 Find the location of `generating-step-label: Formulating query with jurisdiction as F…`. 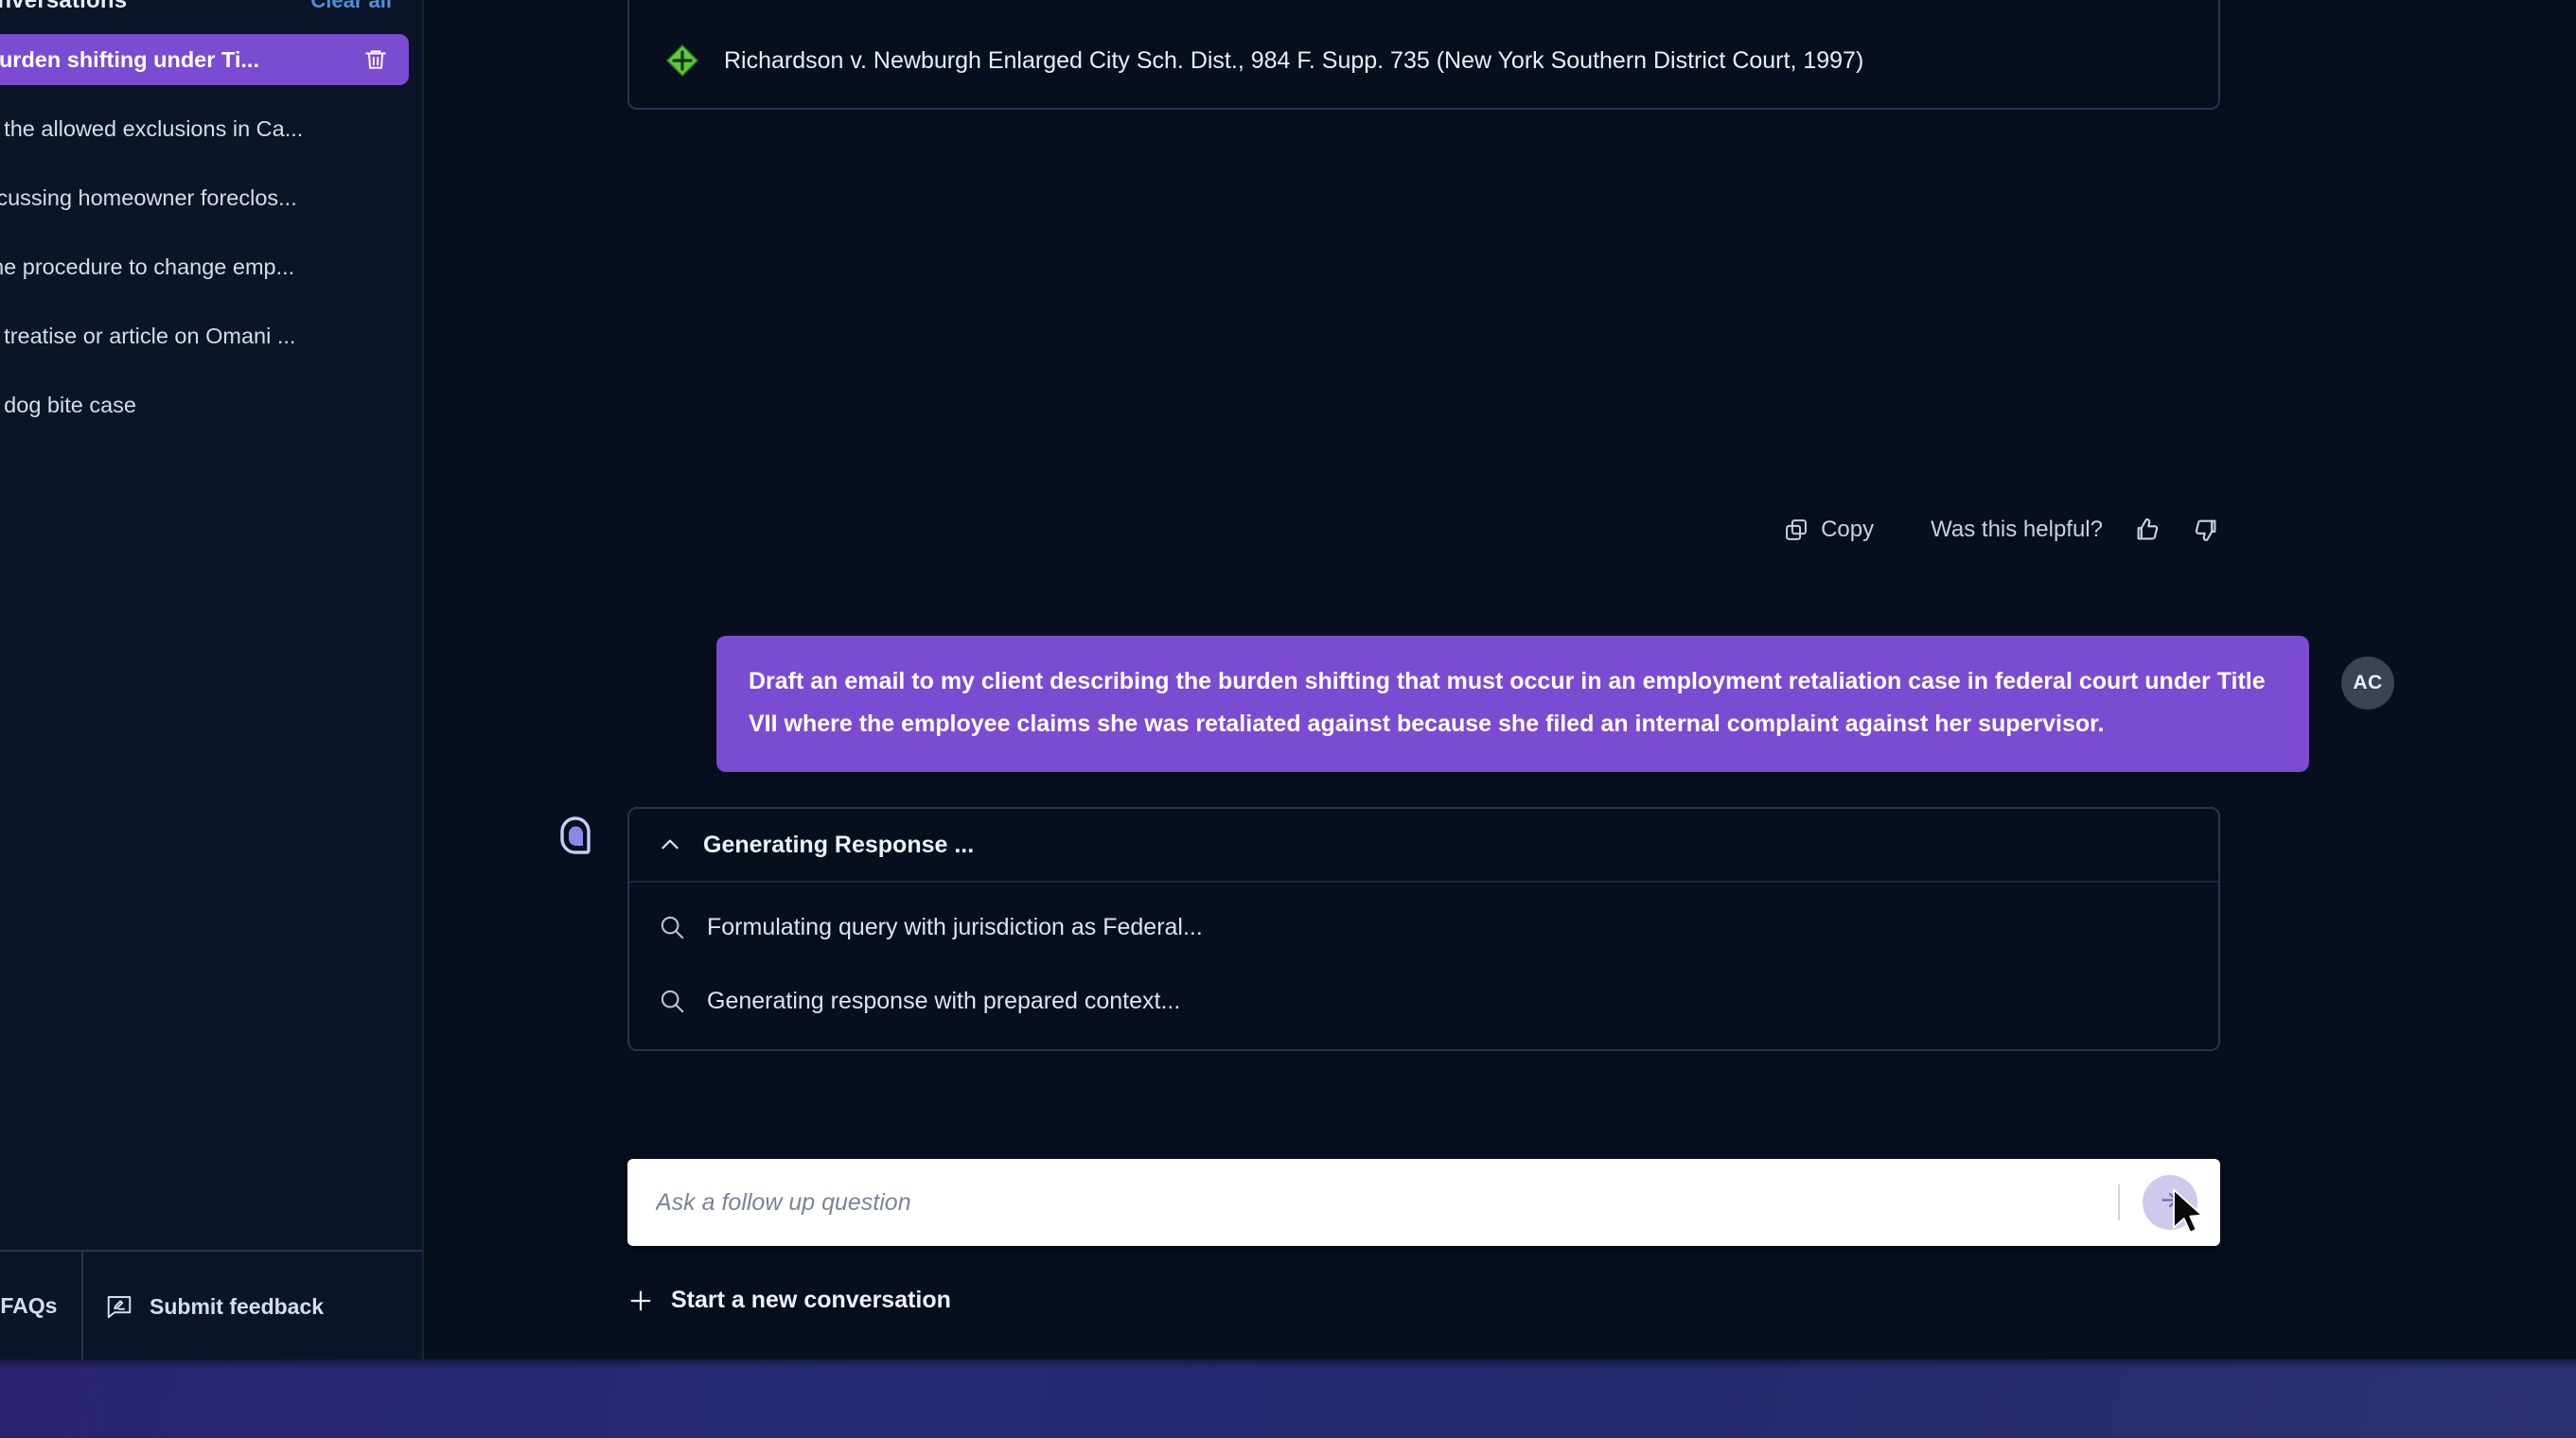

generating-step-label: Formulating query with jurisdiction as F… is located at coordinates (955, 926).